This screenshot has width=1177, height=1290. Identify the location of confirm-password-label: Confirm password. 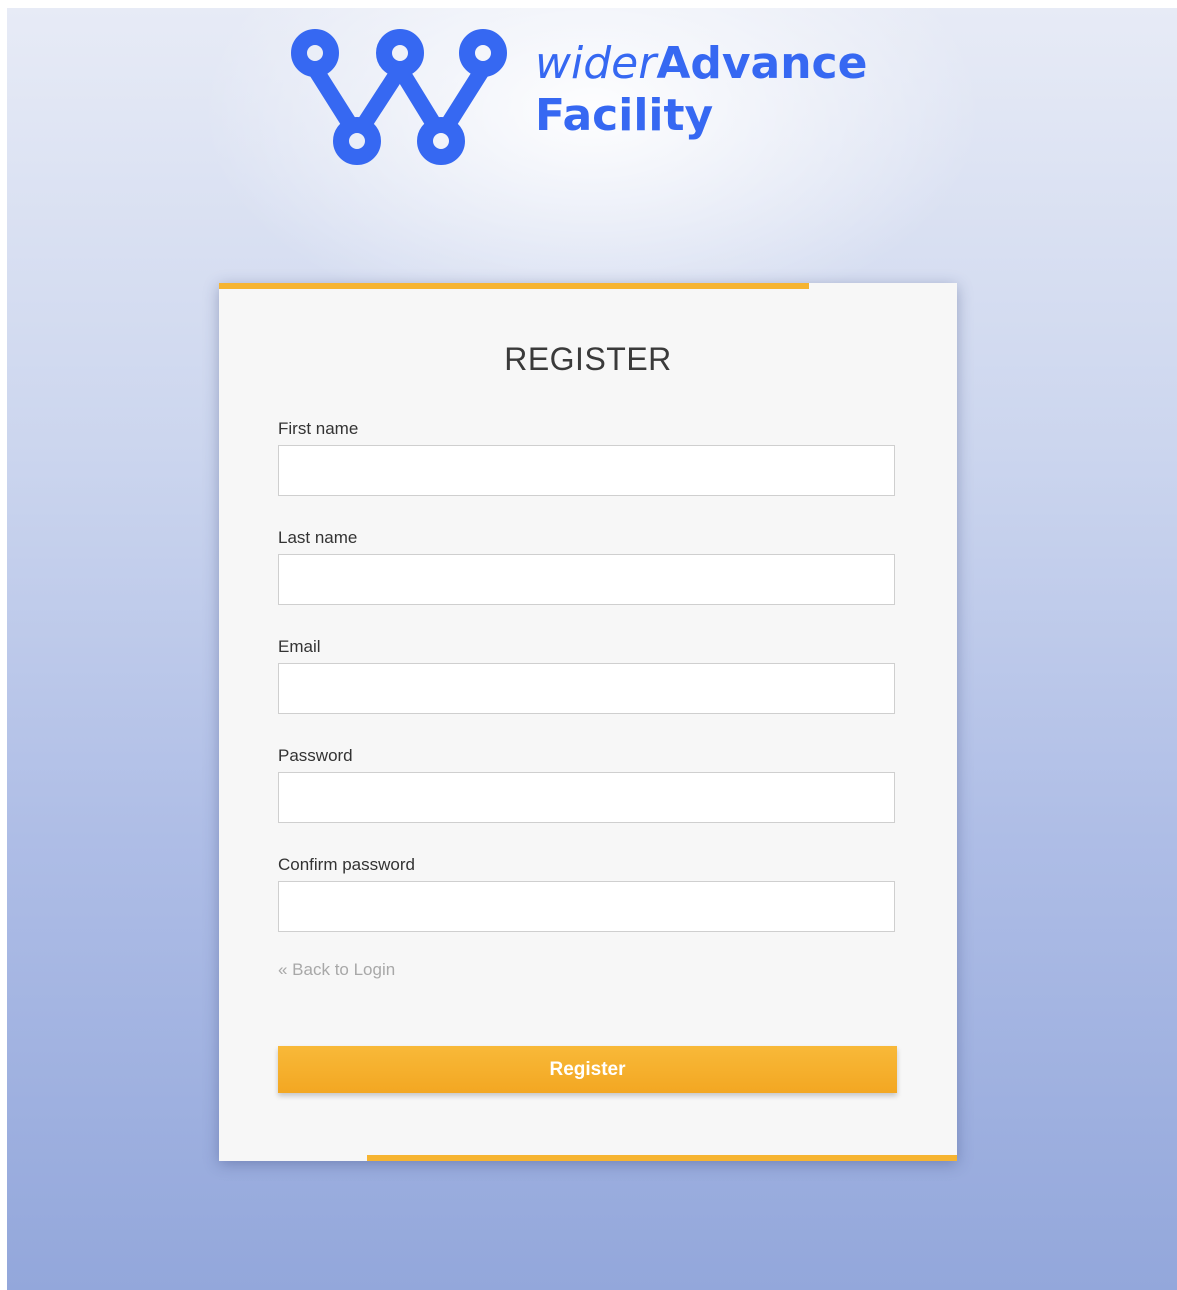
(346, 864).